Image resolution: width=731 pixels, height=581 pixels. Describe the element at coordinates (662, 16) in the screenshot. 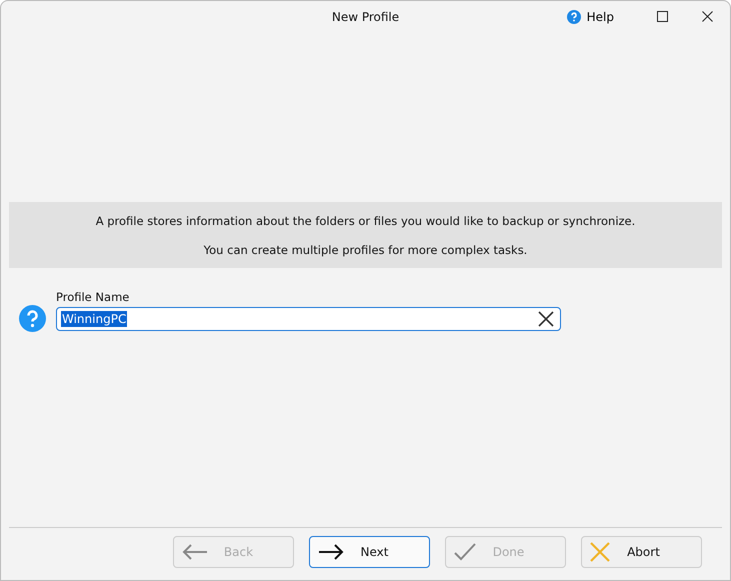

I see `maximize-icon` at that location.